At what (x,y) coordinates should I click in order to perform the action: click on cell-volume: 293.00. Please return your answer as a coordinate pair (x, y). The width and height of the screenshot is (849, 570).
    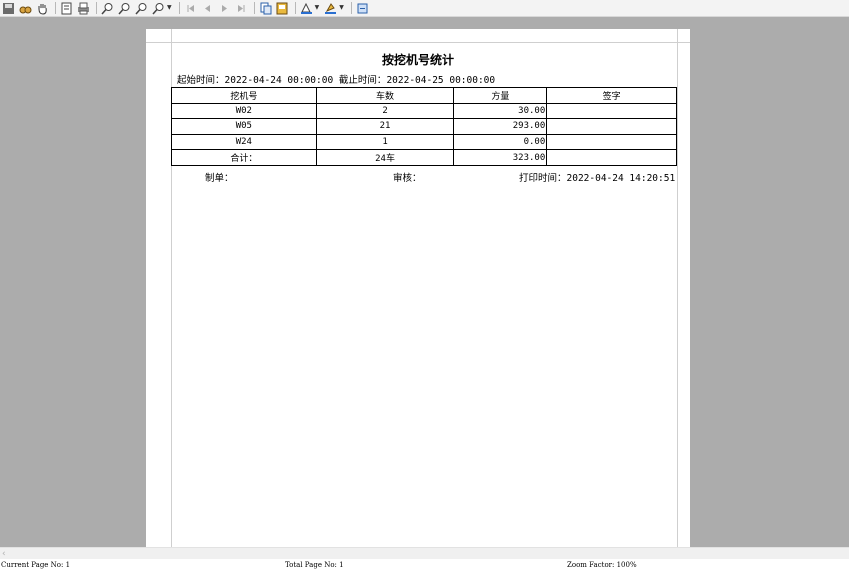
    Looking at the image, I should click on (500, 126).